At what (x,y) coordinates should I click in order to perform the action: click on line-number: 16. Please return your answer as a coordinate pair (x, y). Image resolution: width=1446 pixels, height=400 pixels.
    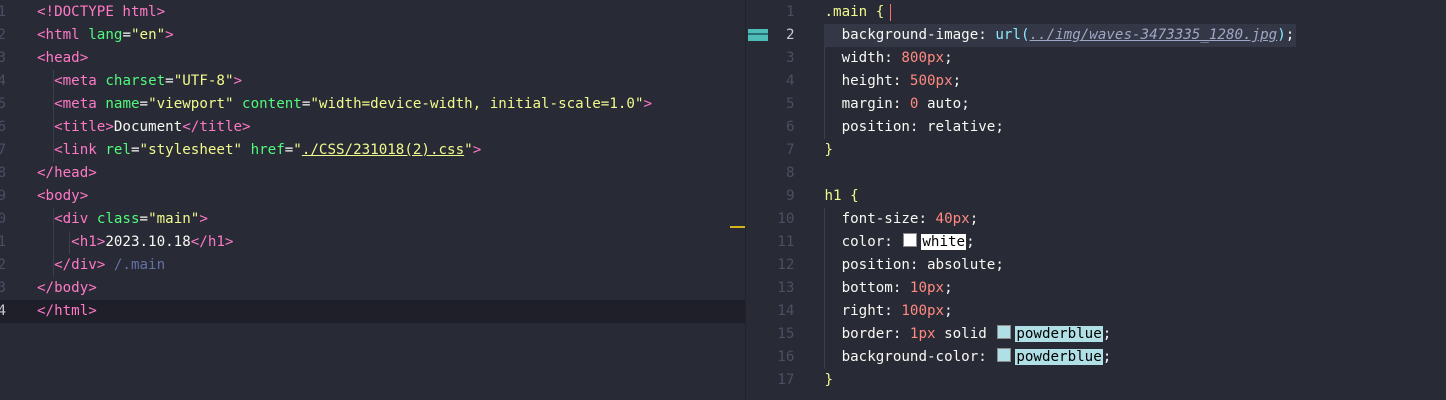
    Looking at the image, I should click on (786, 357).